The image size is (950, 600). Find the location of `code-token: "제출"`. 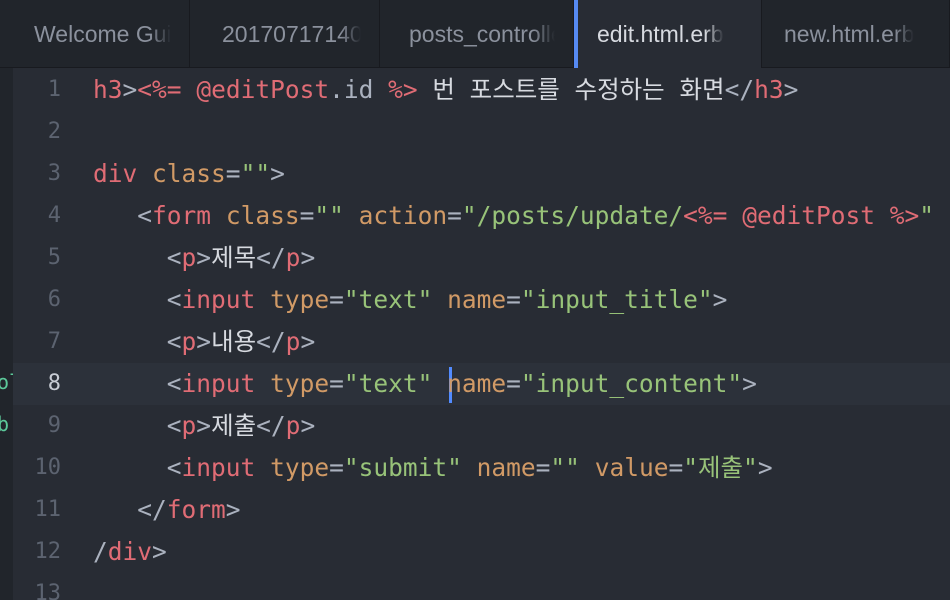

code-token: "제출" is located at coordinates (720, 467).